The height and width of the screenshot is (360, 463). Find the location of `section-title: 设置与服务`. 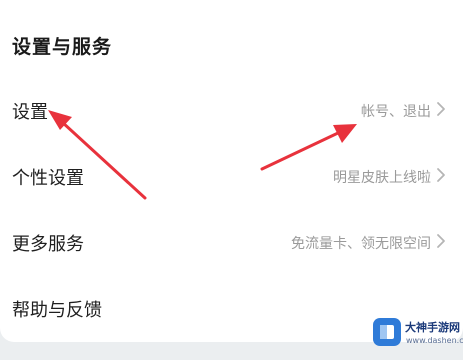

section-title: 设置与服务 is located at coordinates (62, 47).